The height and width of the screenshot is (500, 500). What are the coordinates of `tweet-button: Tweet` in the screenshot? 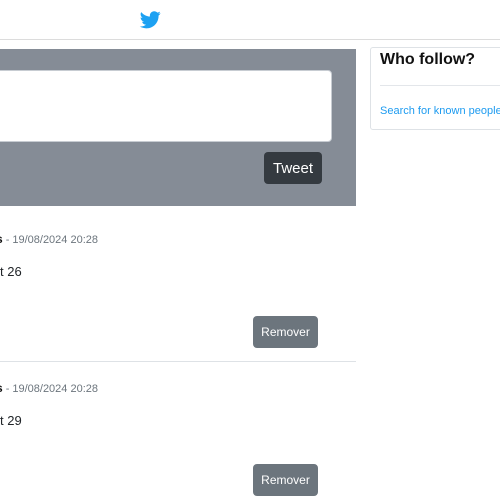 It's located at (293, 168).